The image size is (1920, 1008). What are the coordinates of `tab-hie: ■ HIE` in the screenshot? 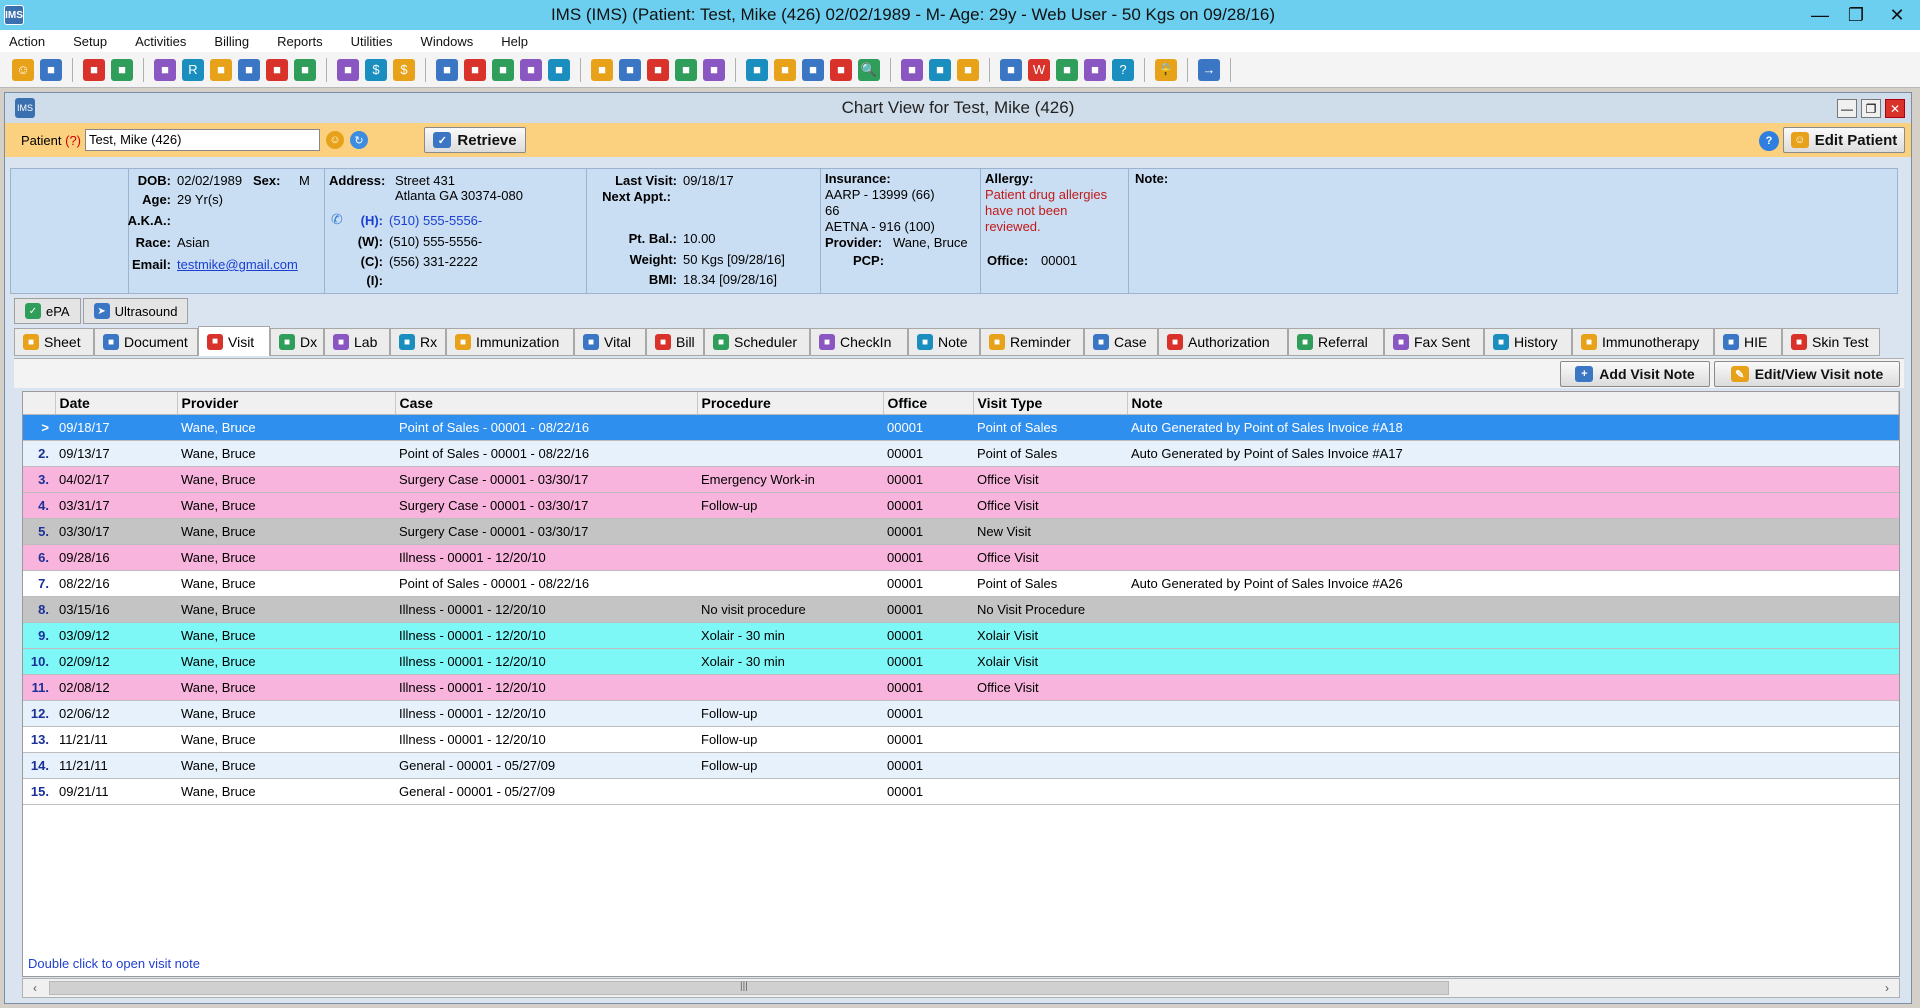 It's located at (1748, 342).